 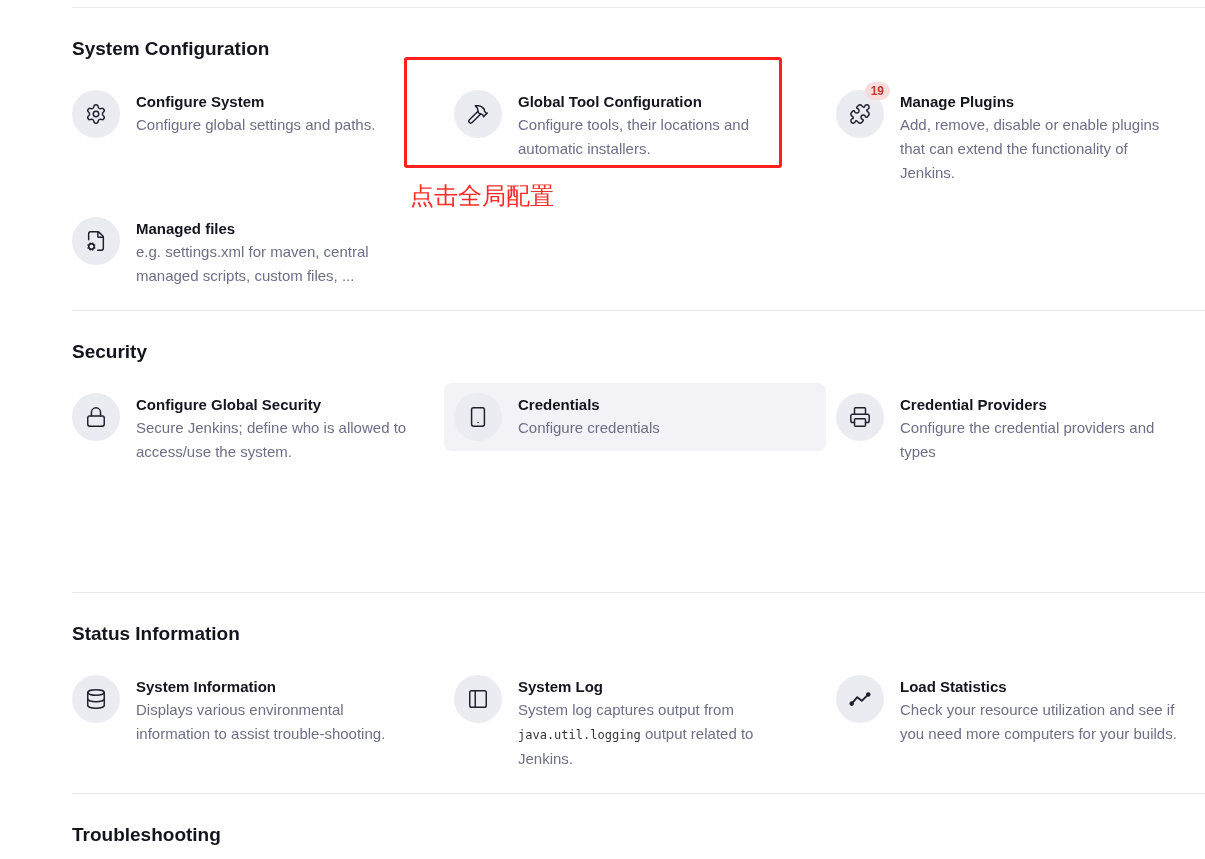 What do you see at coordinates (1030, 149) in the screenshot?
I see `item-description: Add, remove, disable or enable plugins that can extend the functionality of Jenkins.` at bounding box center [1030, 149].